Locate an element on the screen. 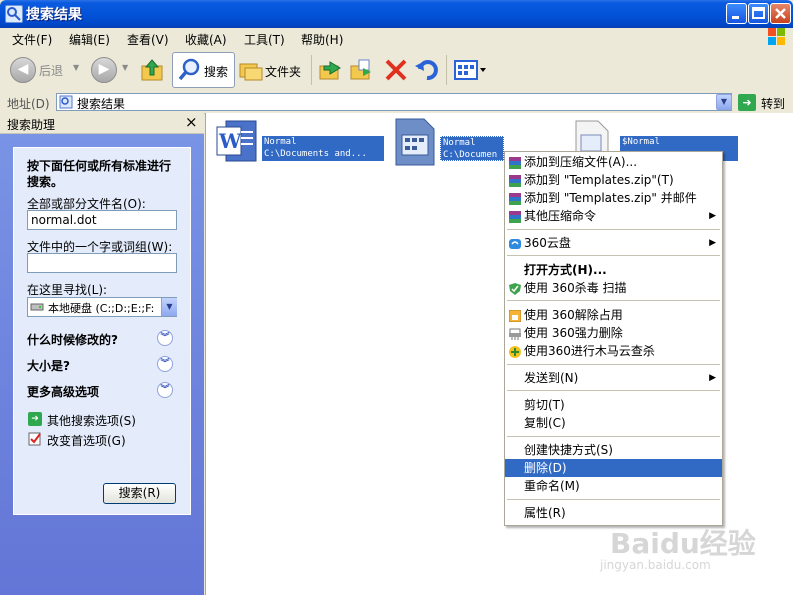  folders-icon is located at coordinates (251, 70).